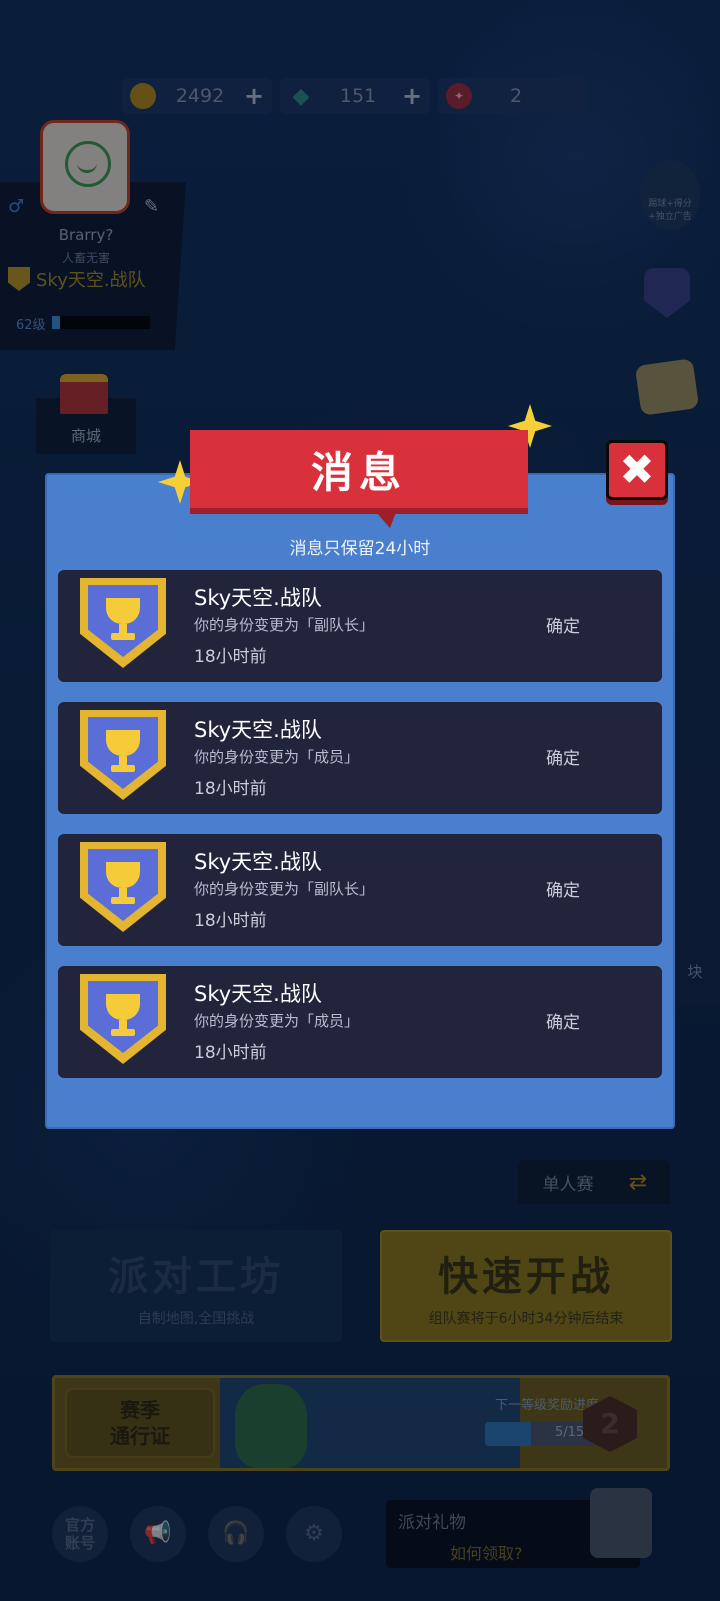 The height and width of the screenshot is (1601, 720). What do you see at coordinates (637, 470) in the screenshot?
I see `close-icon: ✖` at bounding box center [637, 470].